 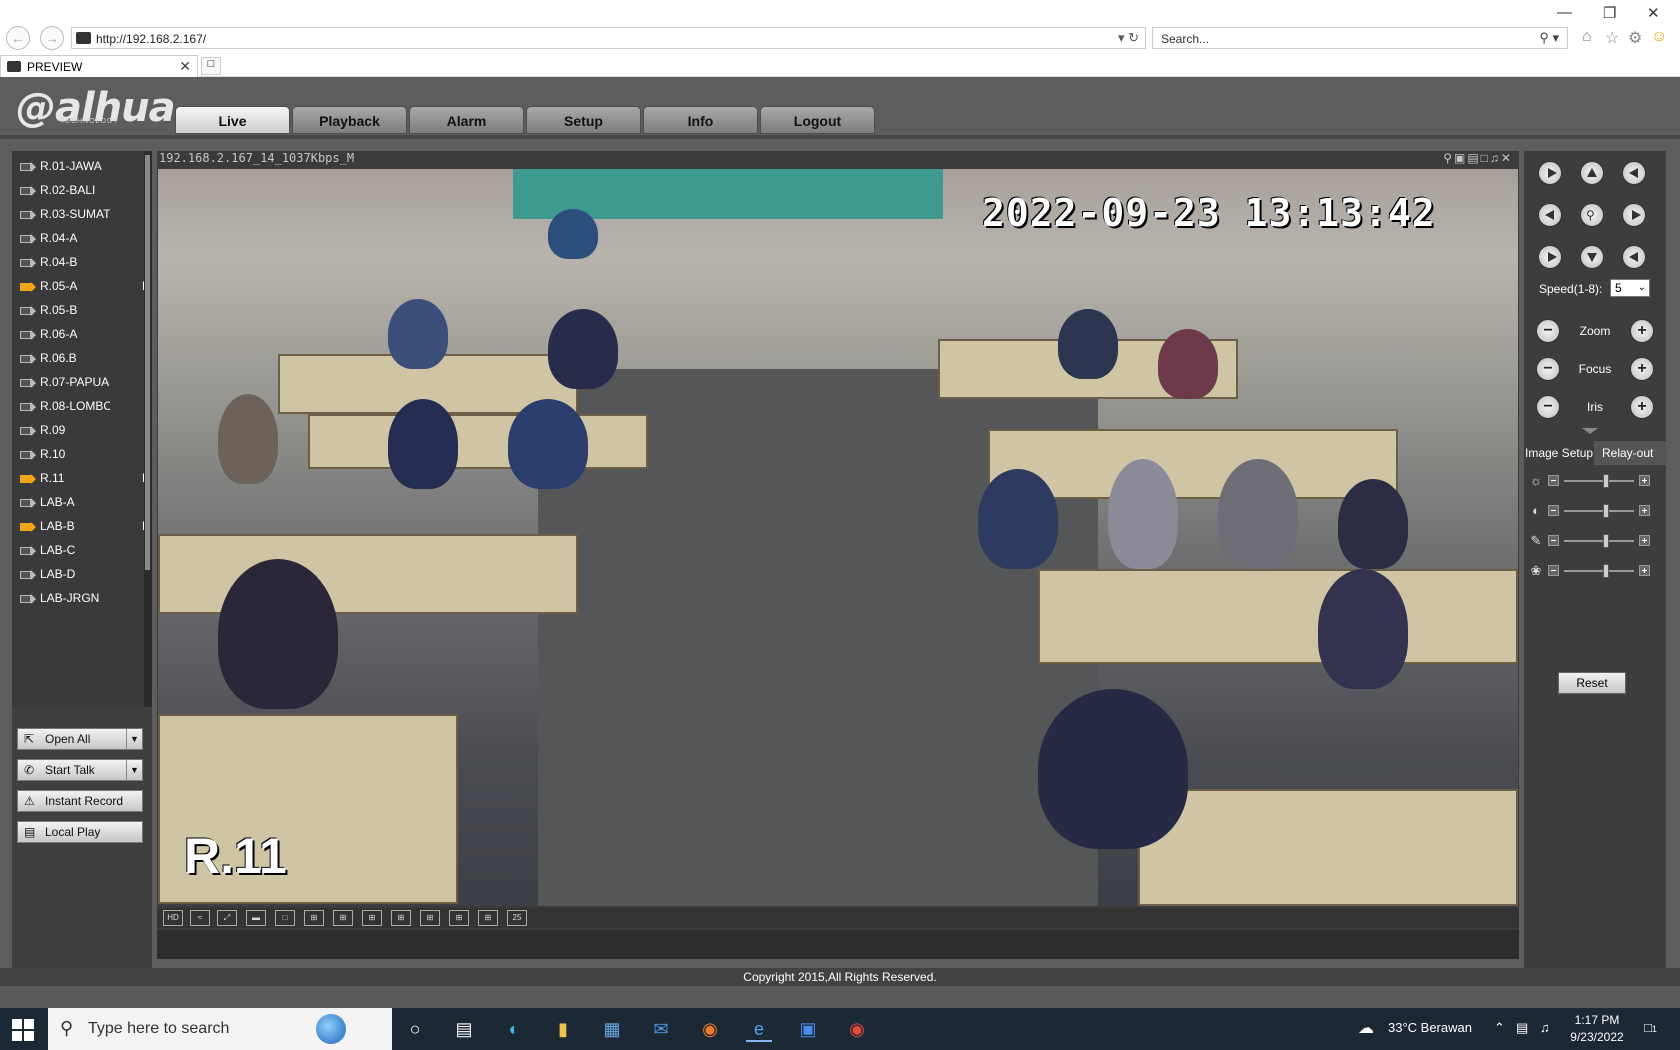 I want to click on browser-tab-preview: PREVIEW ✕, so click(x=99, y=66).